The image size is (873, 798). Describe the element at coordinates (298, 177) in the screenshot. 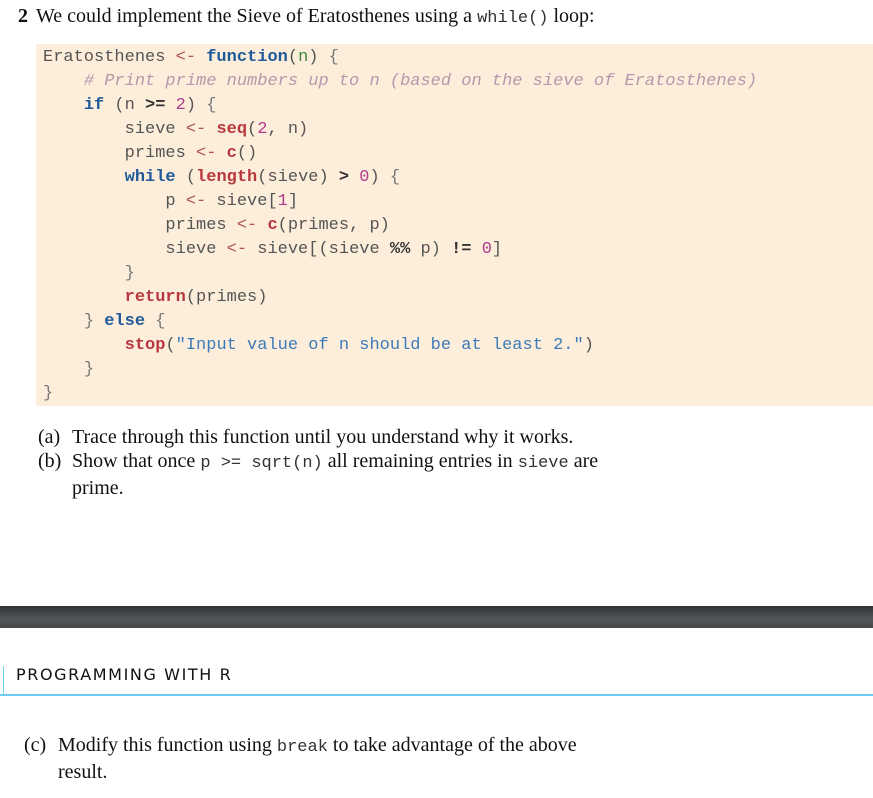

I see `code-token-id: (sieve)` at that location.